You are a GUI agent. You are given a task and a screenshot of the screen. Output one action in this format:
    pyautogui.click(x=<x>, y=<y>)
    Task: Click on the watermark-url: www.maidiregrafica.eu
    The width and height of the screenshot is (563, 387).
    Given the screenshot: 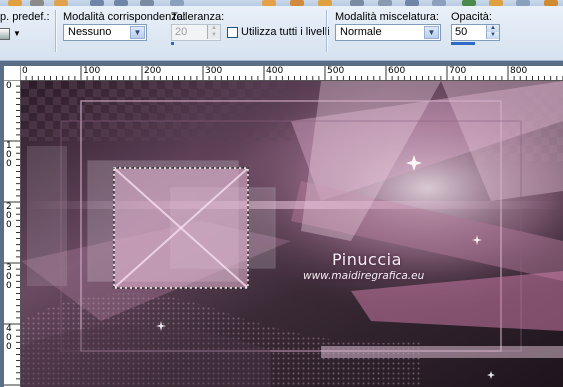 What is the action you would take?
    pyautogui.click(x=364, y=276)
    